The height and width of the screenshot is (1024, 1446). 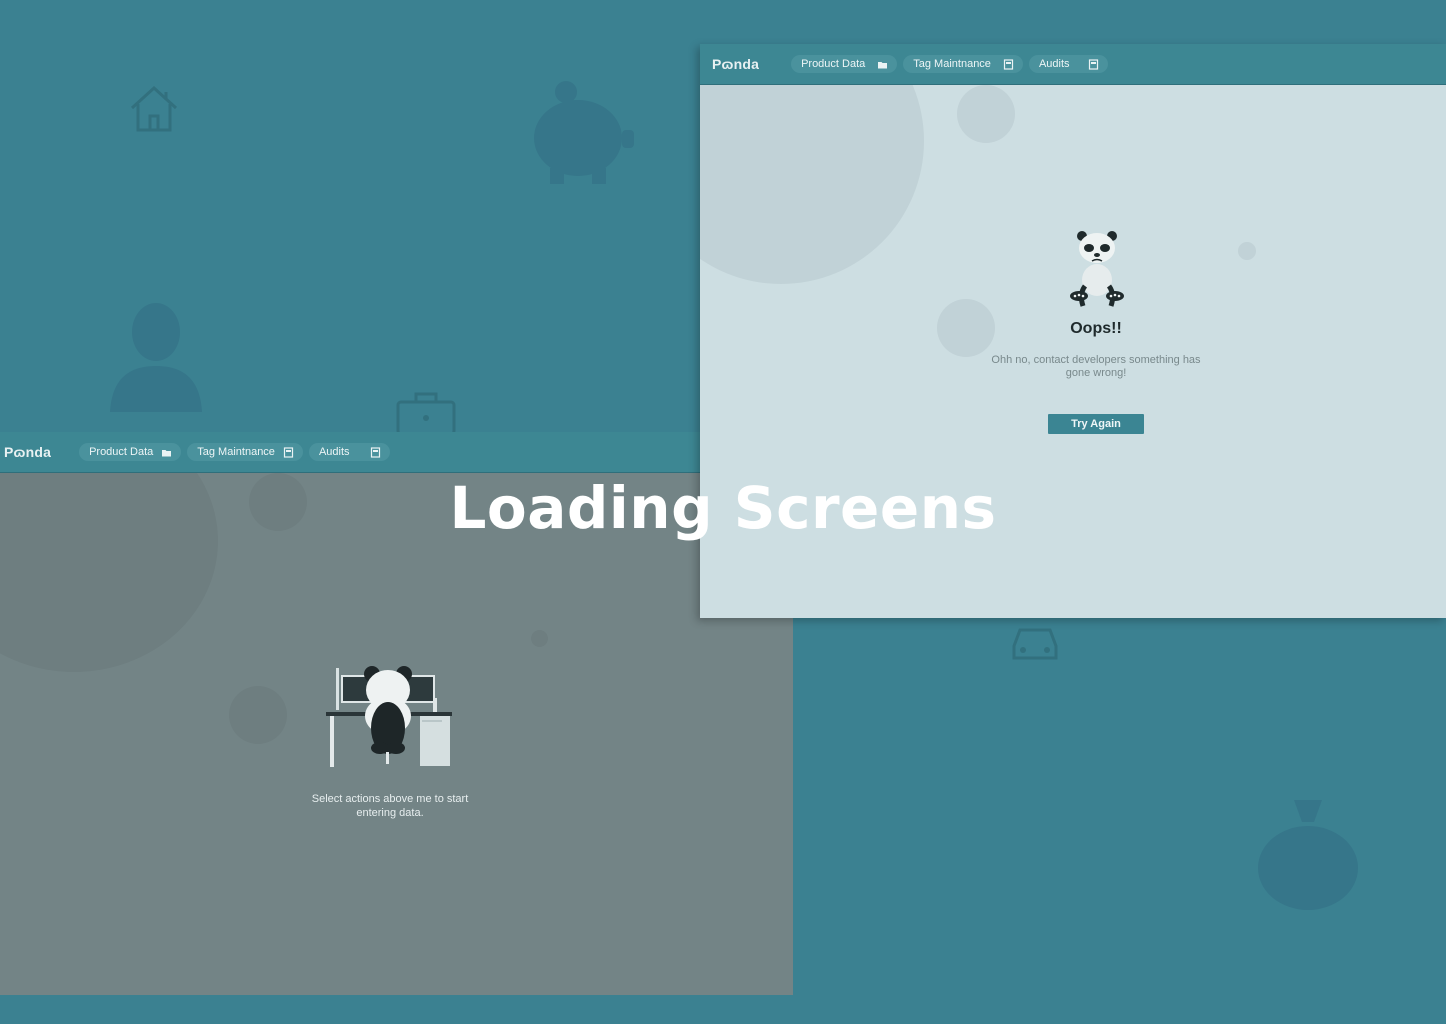 What do you see at coordinates (154, 109) in the screenshot?
I see `house-icon` at bounding box center [154, 109].